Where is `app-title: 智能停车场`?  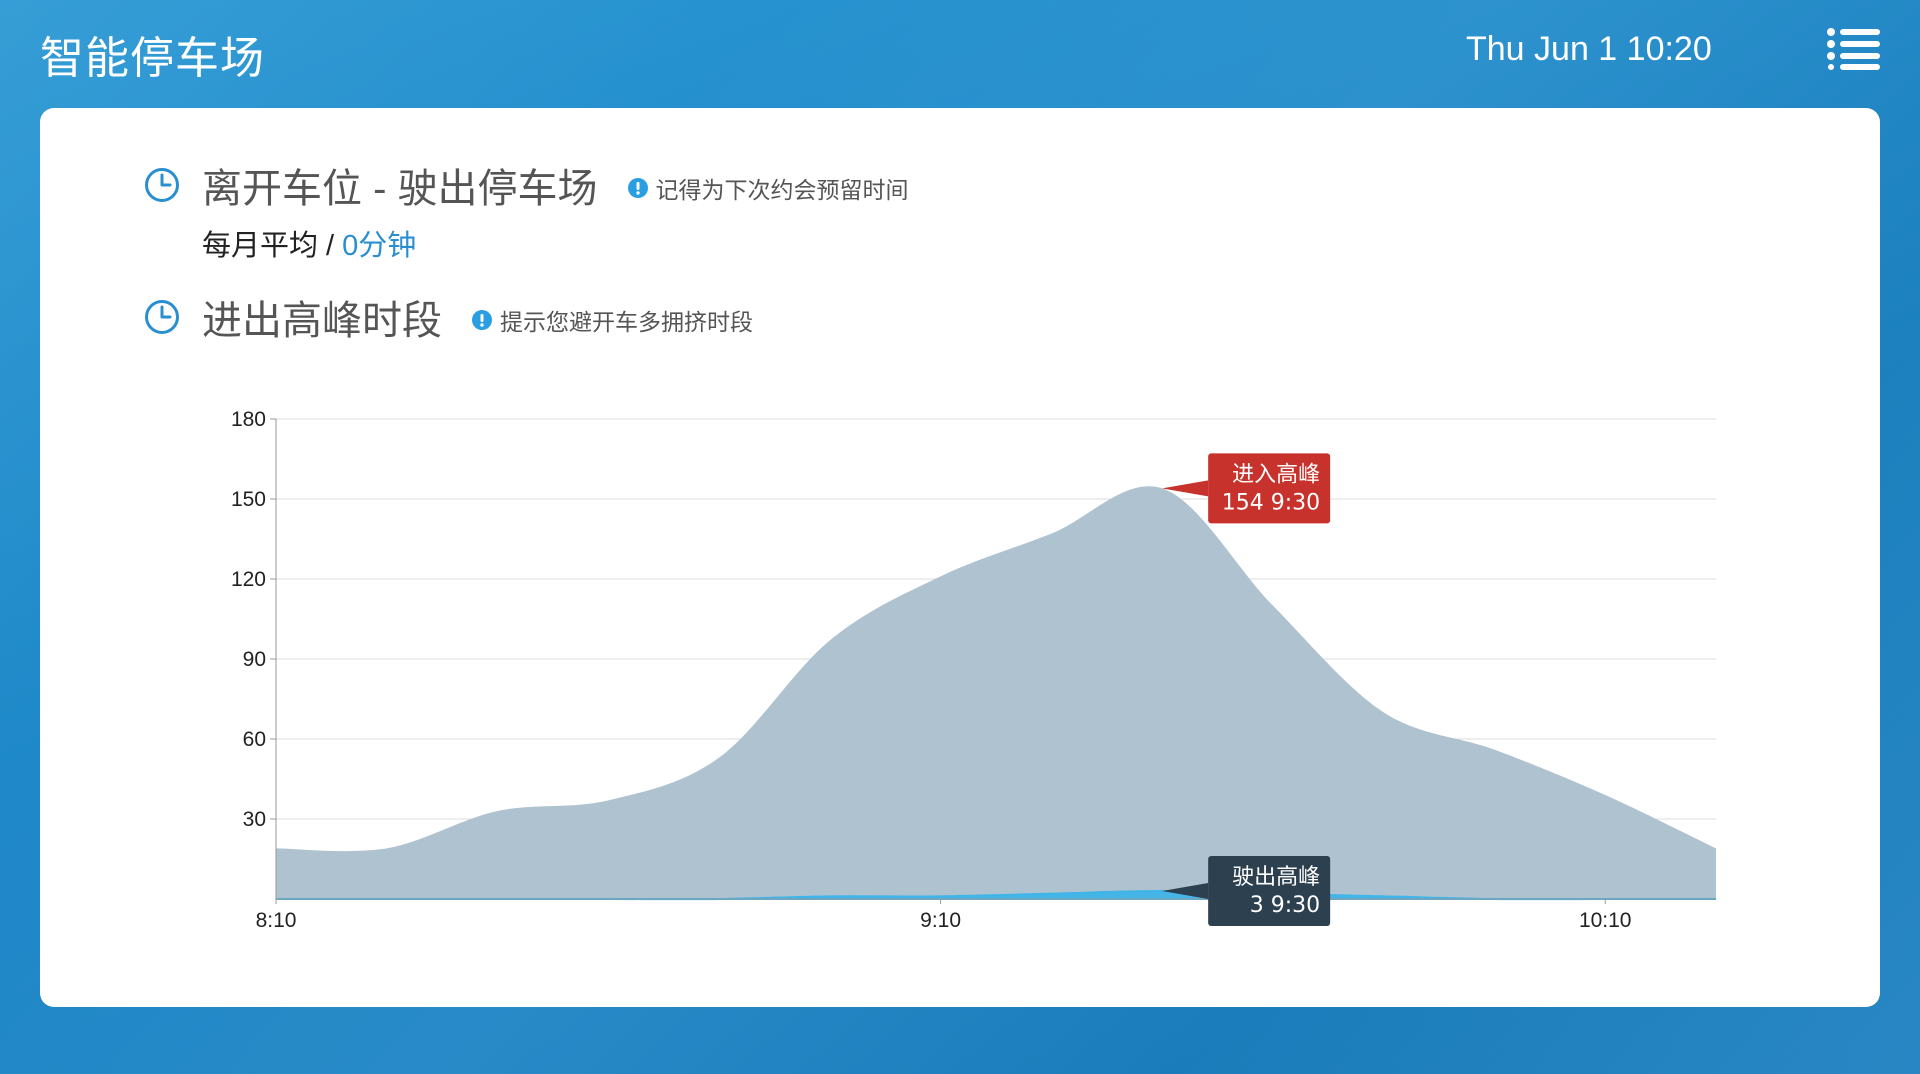
app-title: 智能停车场 is located at coordinates (152, 58).